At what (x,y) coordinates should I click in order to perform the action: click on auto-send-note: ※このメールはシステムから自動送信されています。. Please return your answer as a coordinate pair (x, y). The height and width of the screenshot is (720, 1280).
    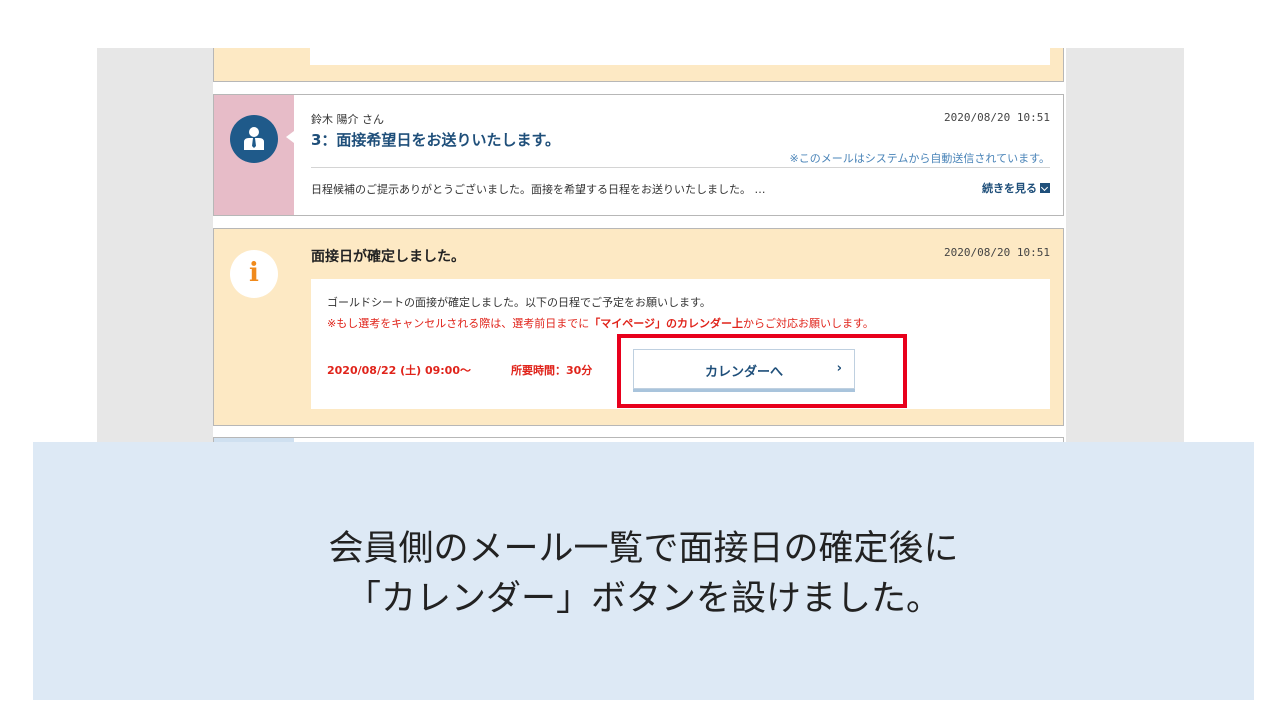
    Looking at the image, I should click on (919, 158).